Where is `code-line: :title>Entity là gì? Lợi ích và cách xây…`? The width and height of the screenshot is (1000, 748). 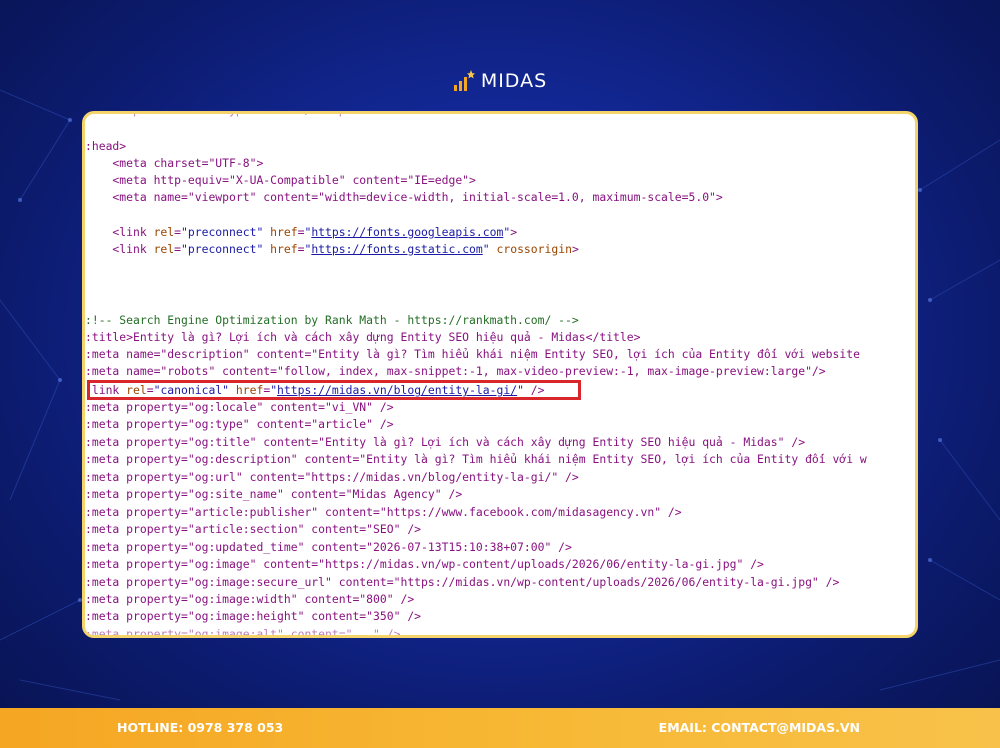 code-line: :title>Entity là gì? Lợi ích và cách xây… is located at coordinates (363, 337).